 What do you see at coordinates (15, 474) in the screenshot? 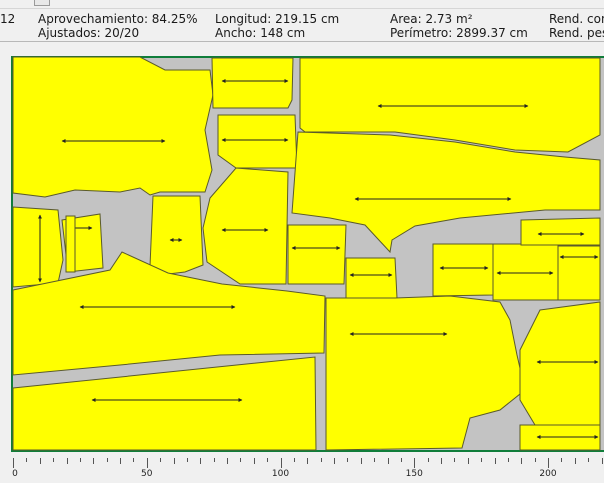
I see `ruler-label: 0` at bounding box center [15, 474].